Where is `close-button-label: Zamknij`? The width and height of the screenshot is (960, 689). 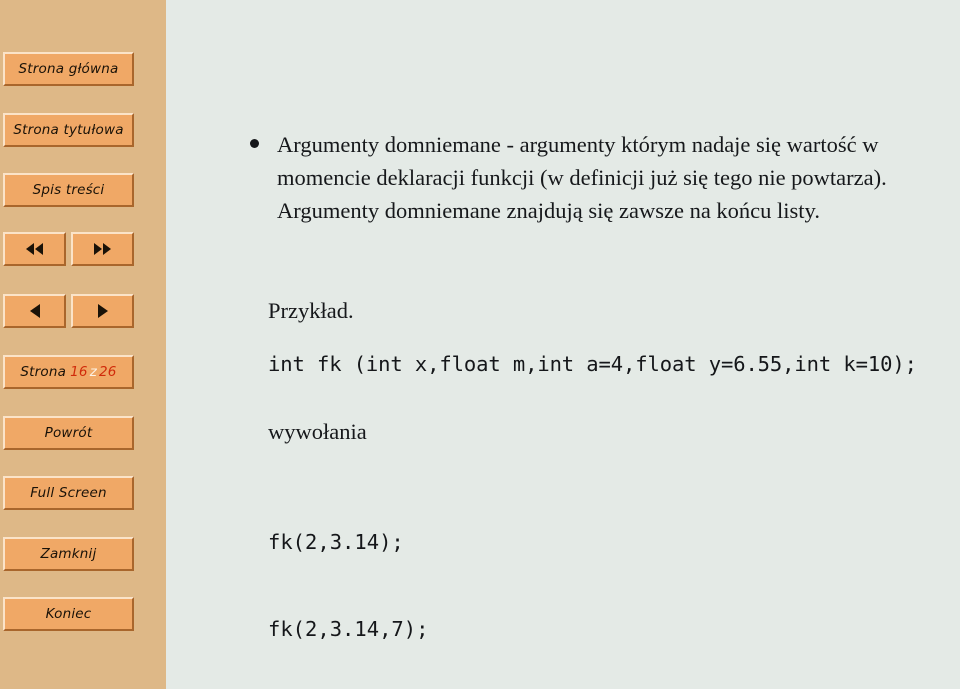 close-button-label: Zamknij is located at coordinates (68, 554).